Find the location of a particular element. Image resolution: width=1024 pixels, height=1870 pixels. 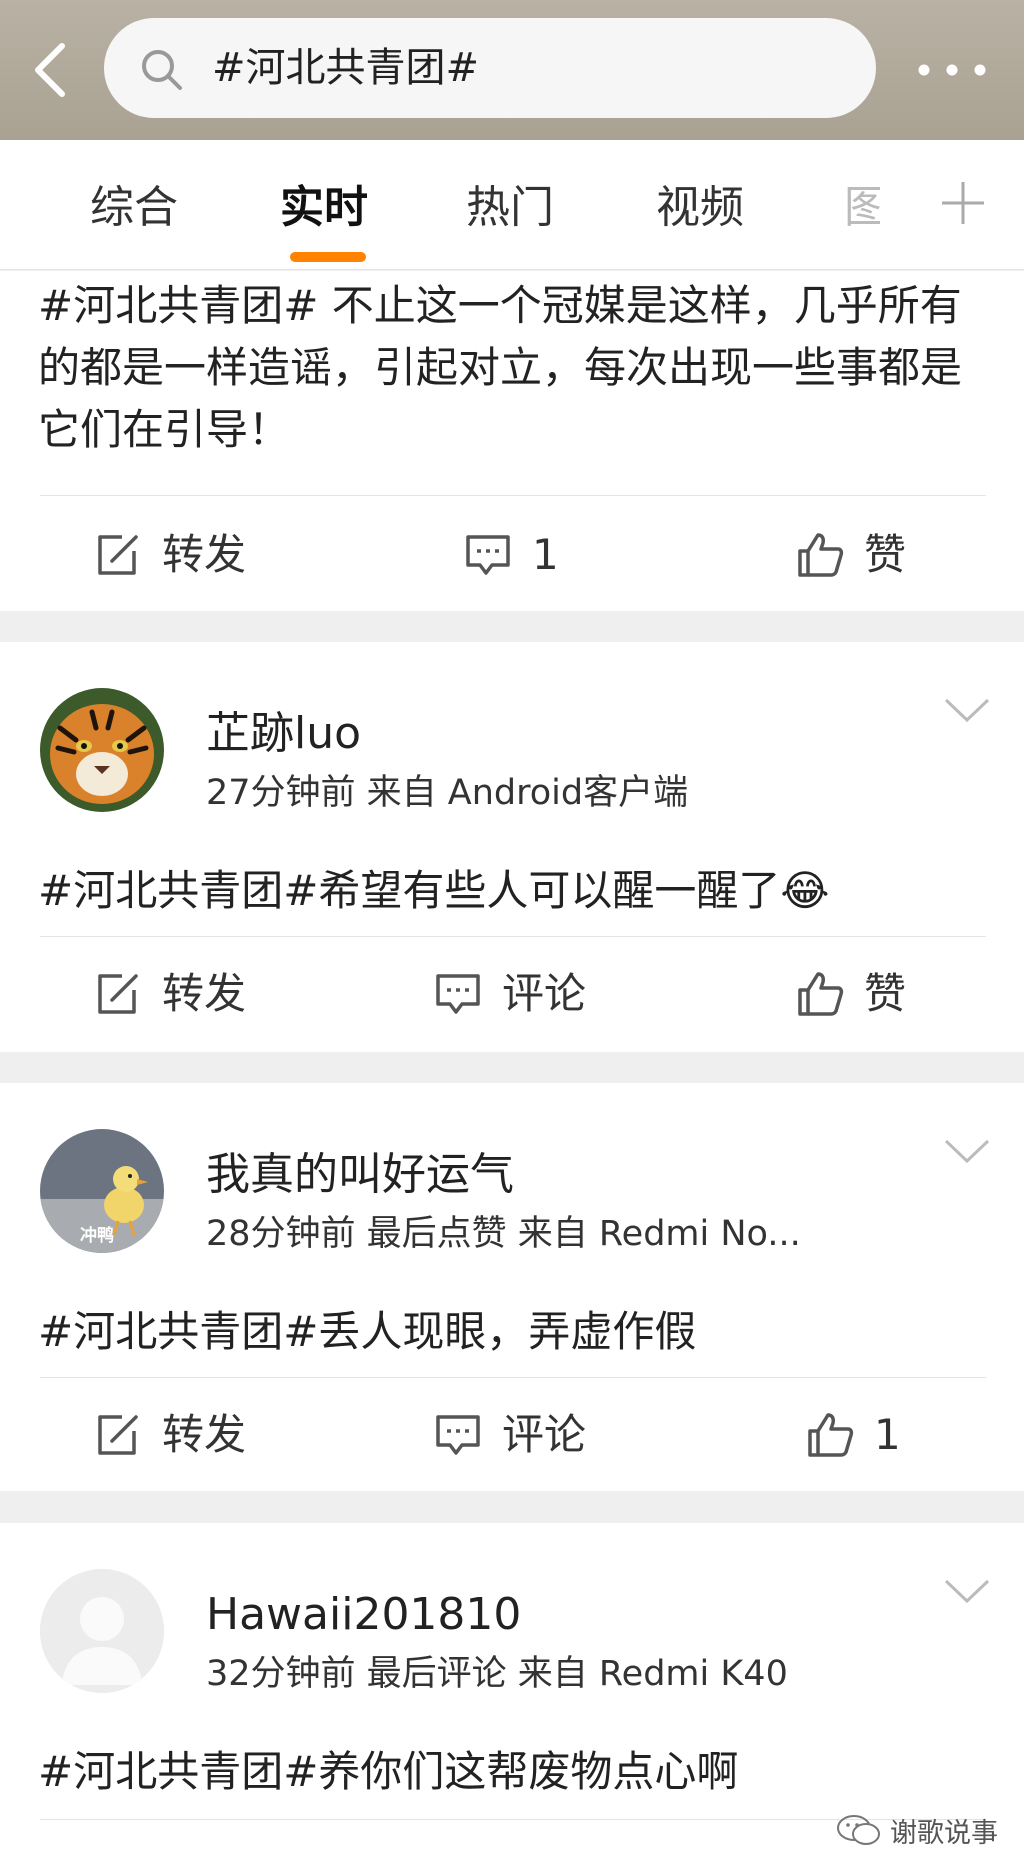

search-query: #河北共青团# is located at coordinates (346, 68).